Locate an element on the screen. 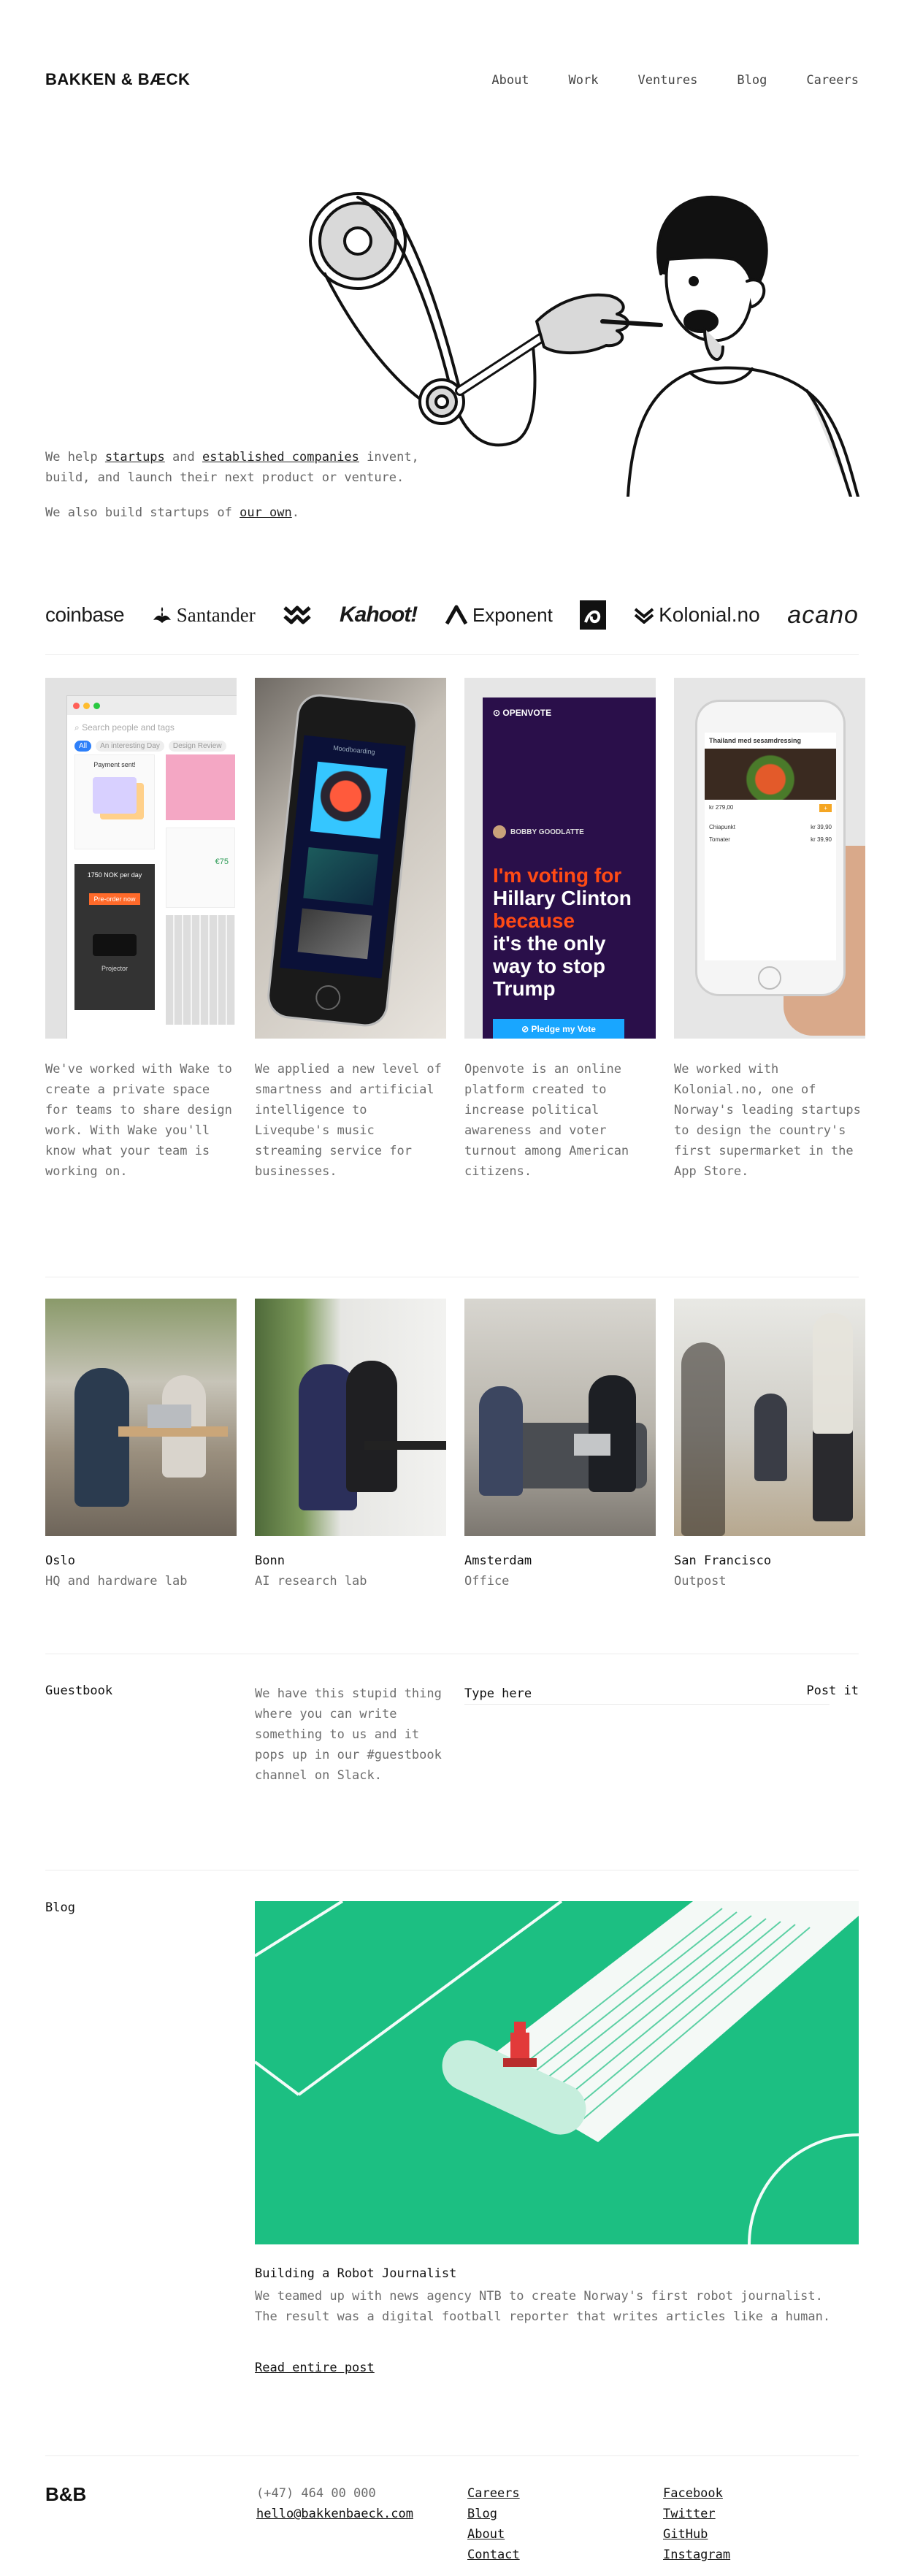 The image size is (904, 2576). kolonial-recipe-title: Thailand med sesamdressing is located at coordinates (755, 740).